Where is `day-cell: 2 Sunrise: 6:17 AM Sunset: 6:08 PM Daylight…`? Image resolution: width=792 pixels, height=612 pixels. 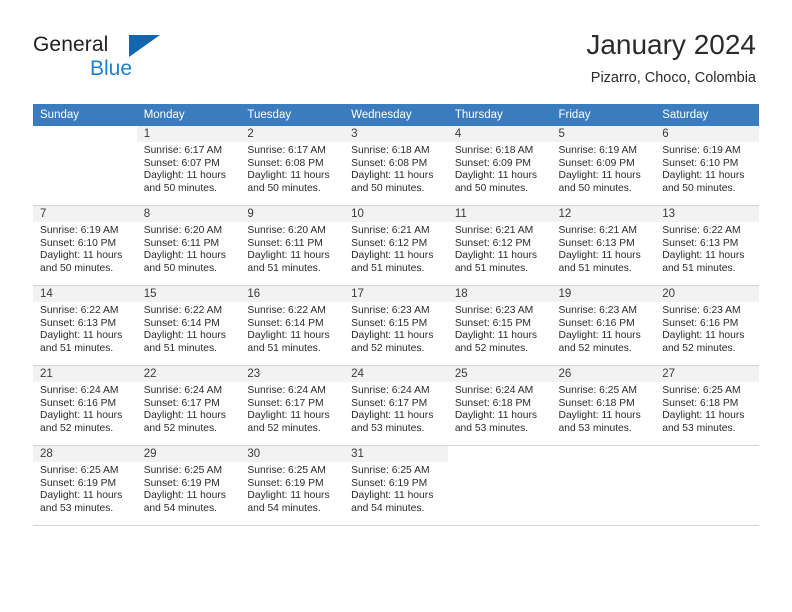 day-cell: 2 Sunrise: 6:17 AM Sunset: 6:08 PM Daylight… is located at coordinates (292, 166).